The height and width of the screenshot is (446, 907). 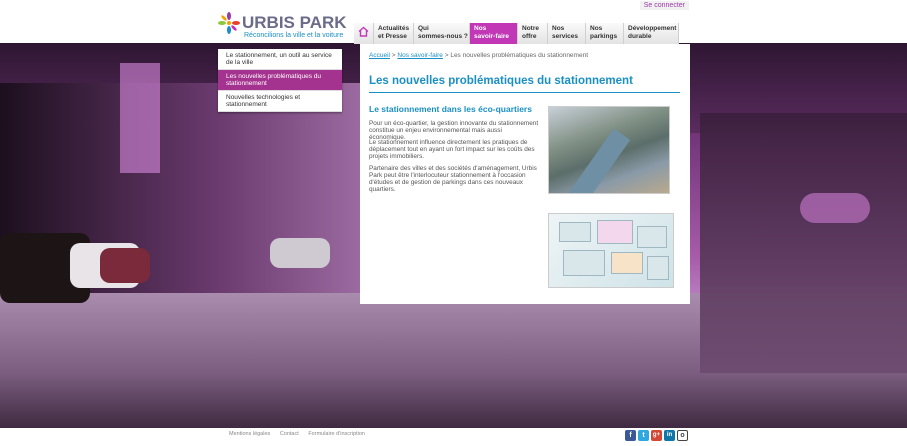 I want to click on other-social-icon: o, so click(x=682, y=435).